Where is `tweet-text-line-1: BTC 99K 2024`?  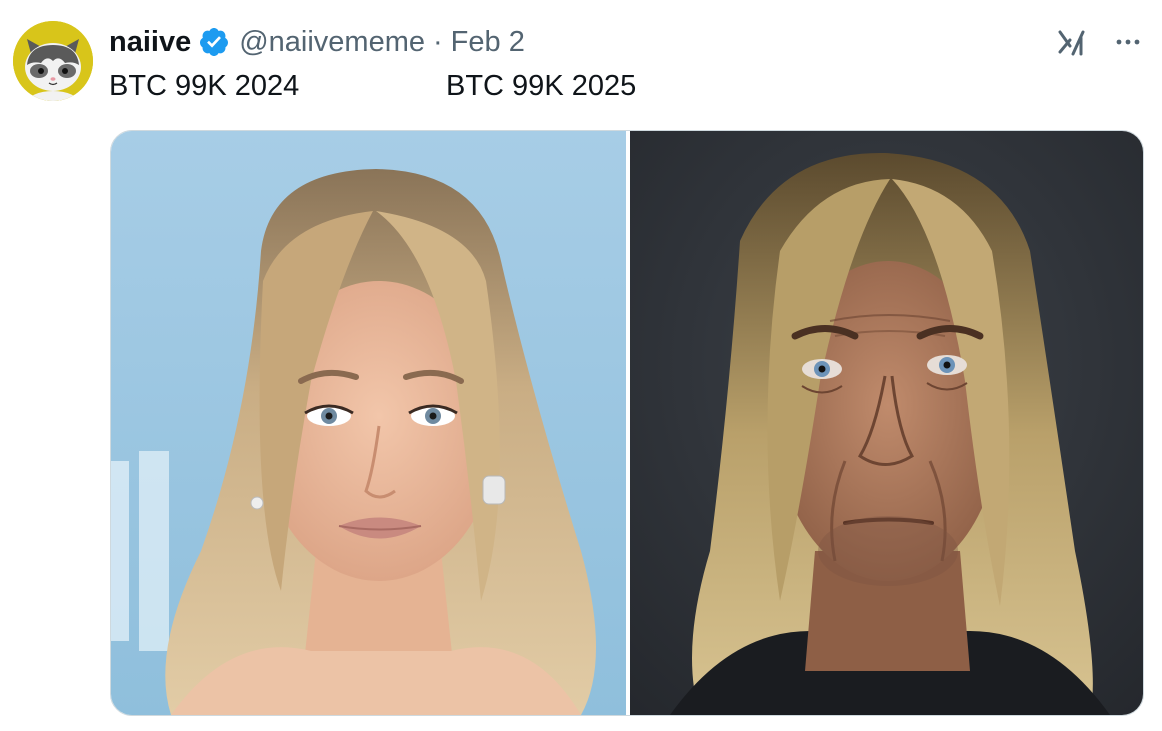 tweet-text-line-1: BTC 99K 2024 is located at coordinates (204, 86).